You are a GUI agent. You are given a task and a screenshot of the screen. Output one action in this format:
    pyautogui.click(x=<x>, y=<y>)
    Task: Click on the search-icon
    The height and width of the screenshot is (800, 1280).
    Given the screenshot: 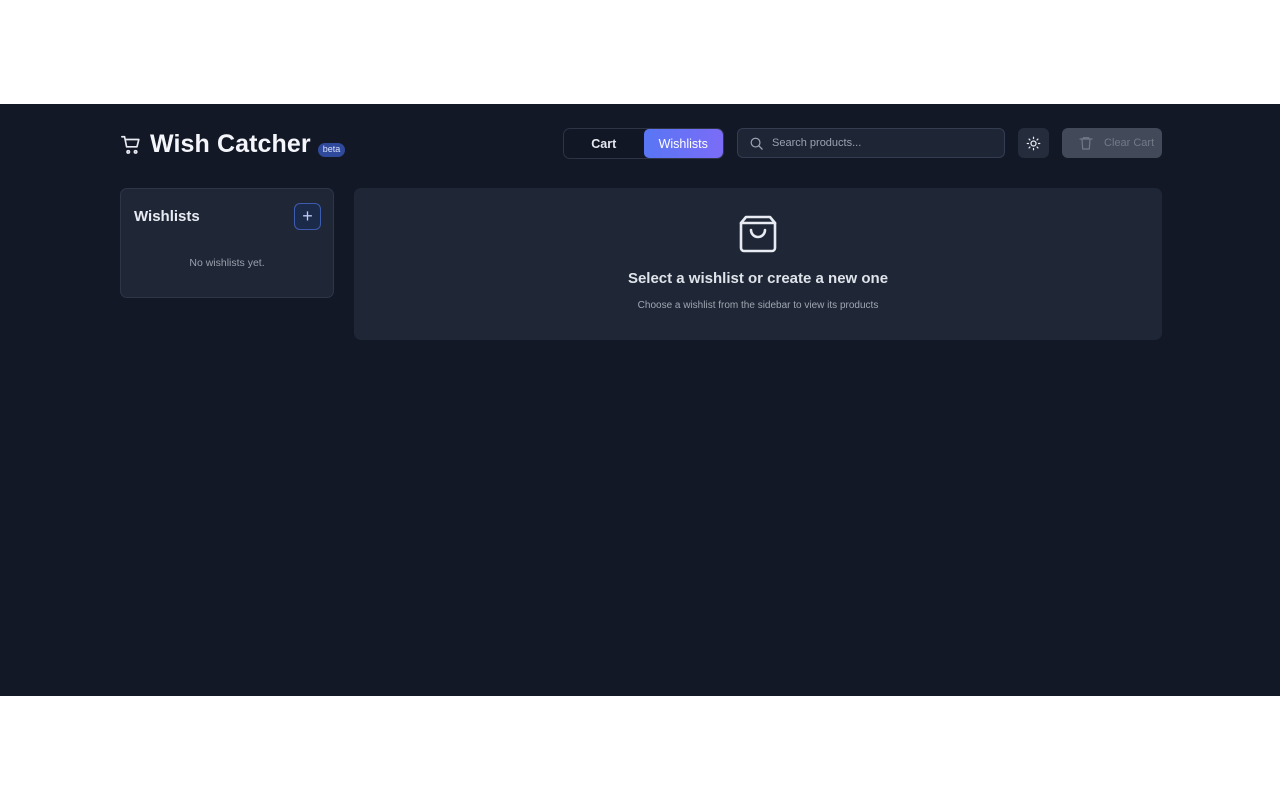 What is the action you would take?
    pyautogui.click(x=756, y=143)
    